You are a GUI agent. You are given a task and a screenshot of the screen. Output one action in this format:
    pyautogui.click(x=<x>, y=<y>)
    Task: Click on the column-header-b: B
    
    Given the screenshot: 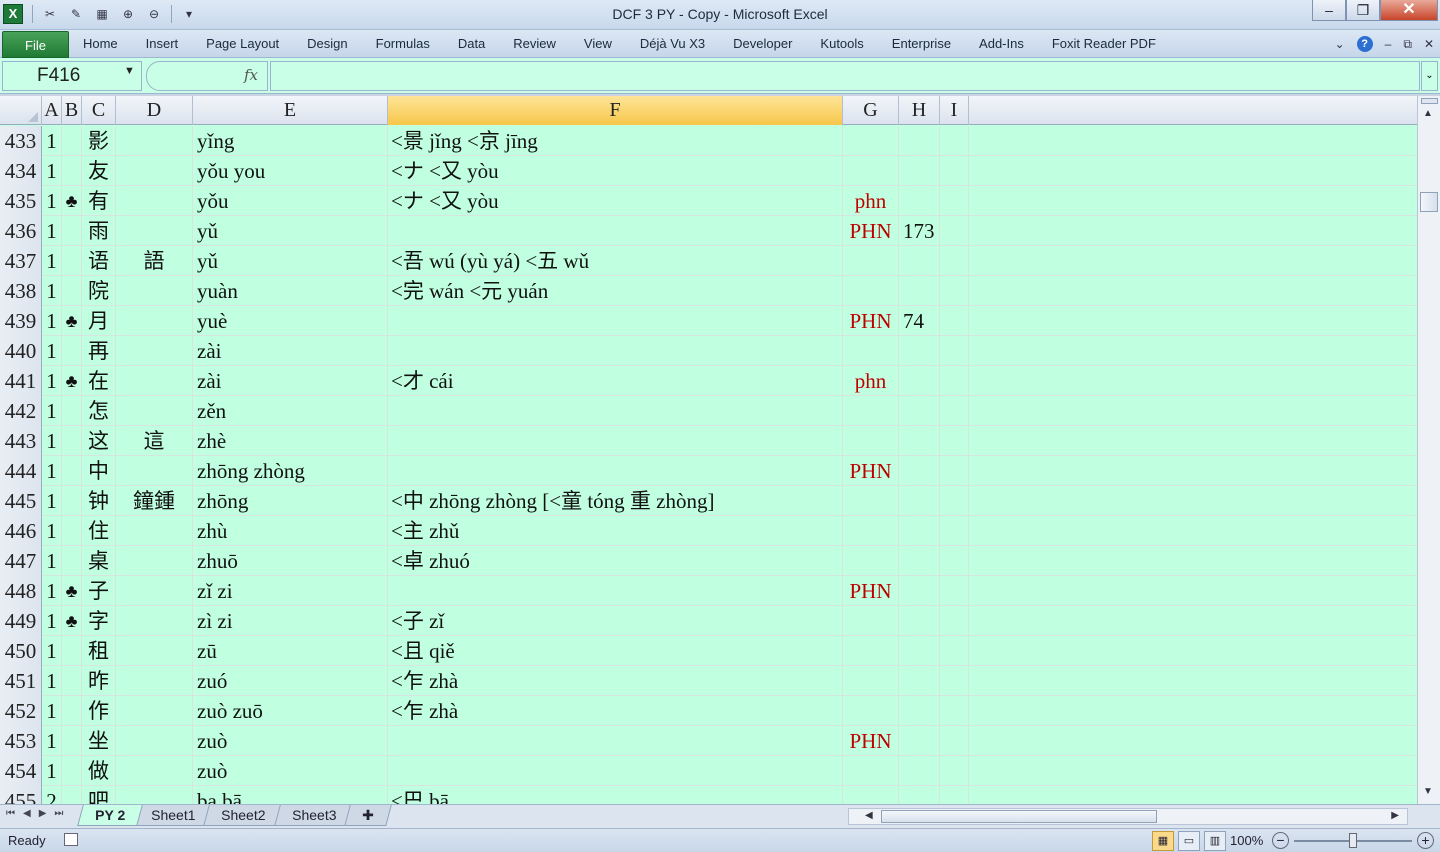 What is the action you would take?
    pyautogui.click(x=72, y=110)
    